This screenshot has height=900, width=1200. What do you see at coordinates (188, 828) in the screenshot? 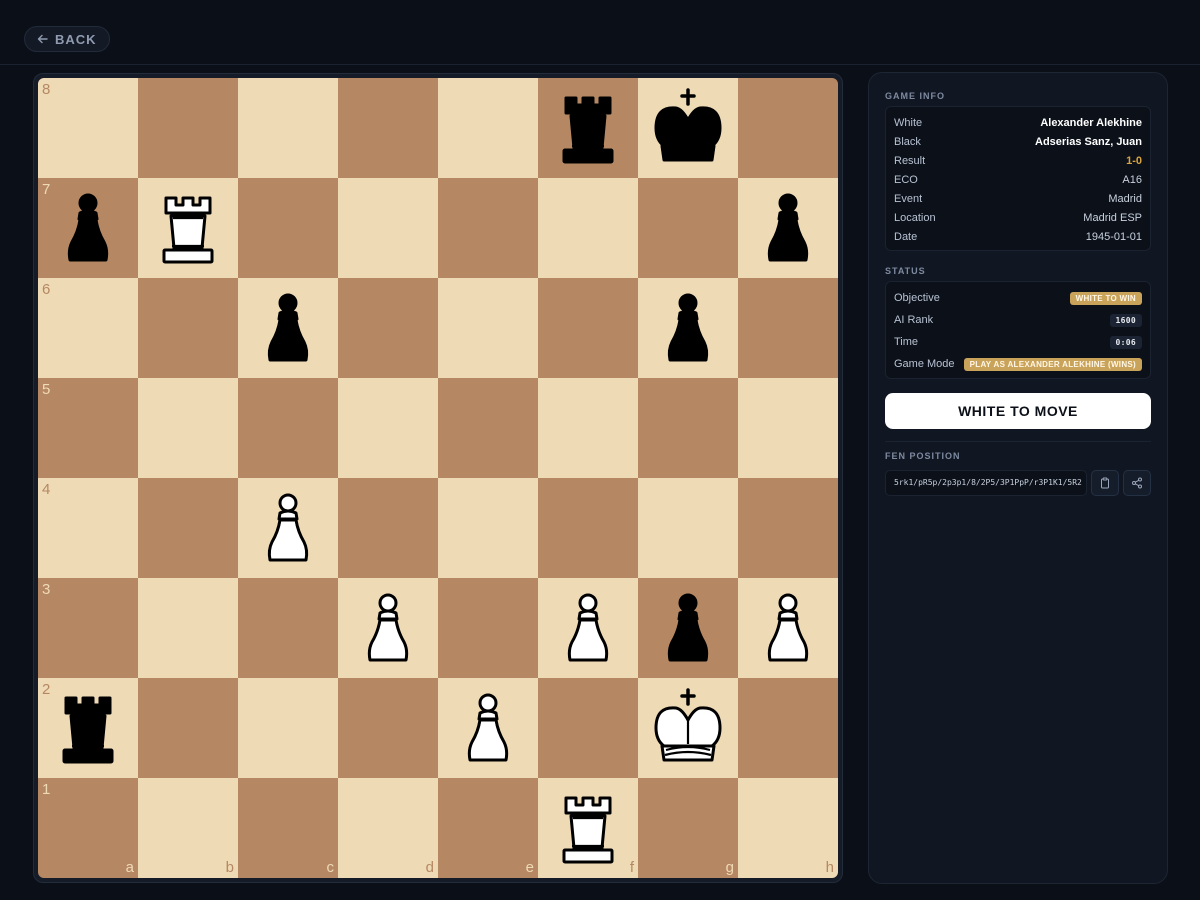
I see `square-b1: b` at bounding box center [188, 828].